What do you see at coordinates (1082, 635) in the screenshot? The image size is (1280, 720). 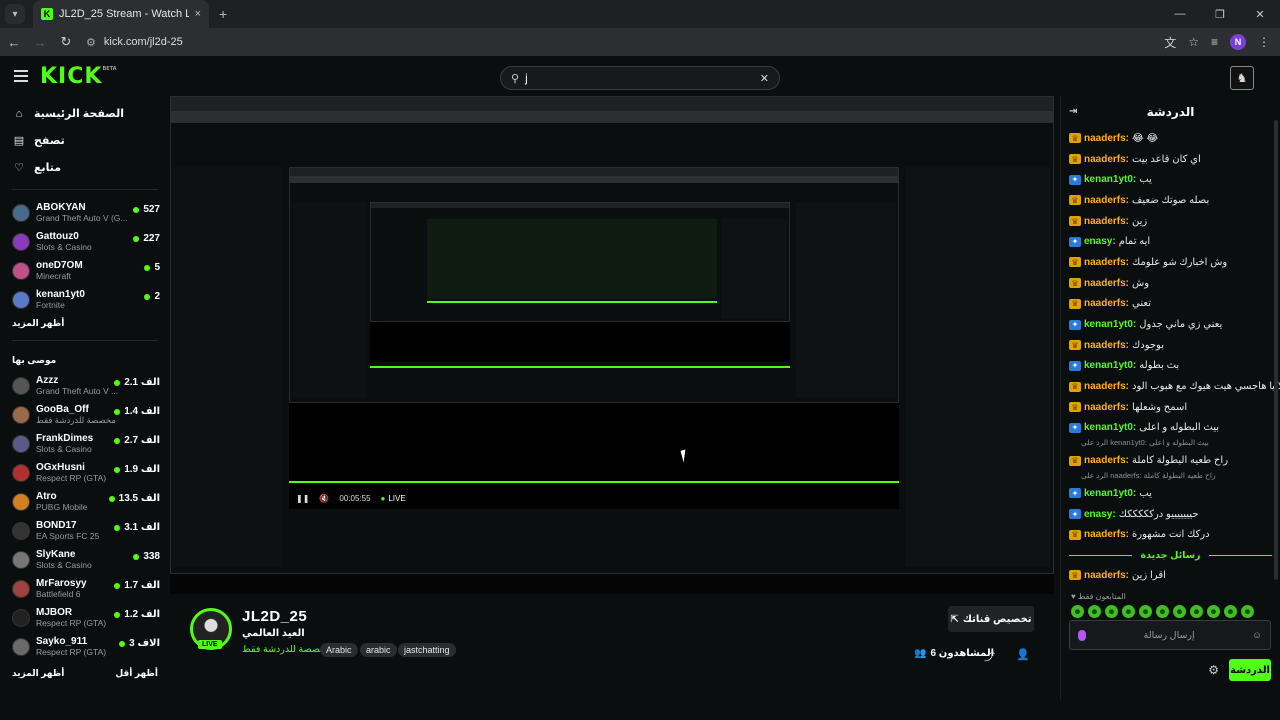 I see `emote-picker-icon` at bounding box center [1082, 635].